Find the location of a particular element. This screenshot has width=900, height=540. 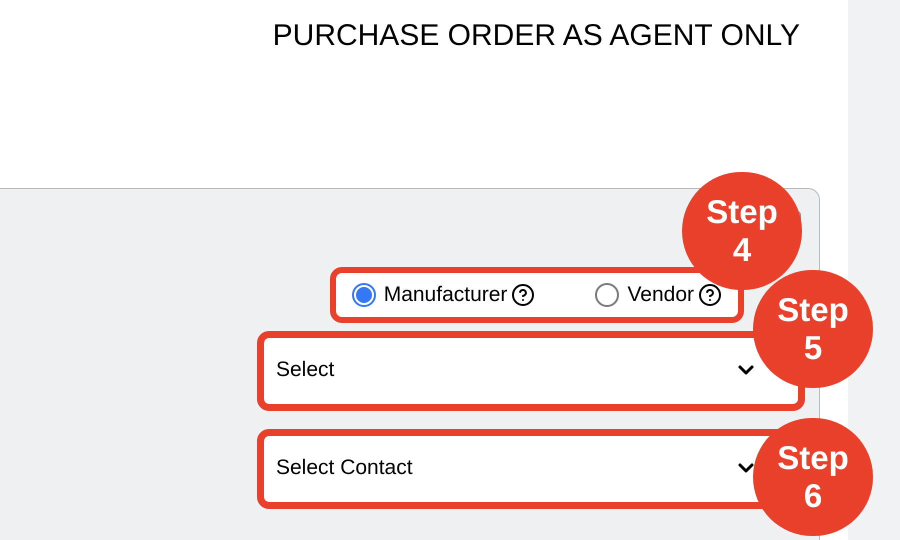

step-number: 6 is located at coordinates (813, 496).